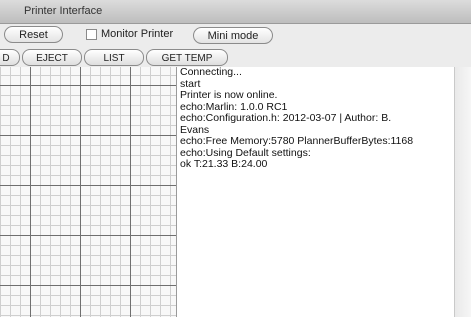 Image resolution: width=471 pixels, height=317 pixels. I want to click on mini-mode-button: Mini mode, so click(233, 35).